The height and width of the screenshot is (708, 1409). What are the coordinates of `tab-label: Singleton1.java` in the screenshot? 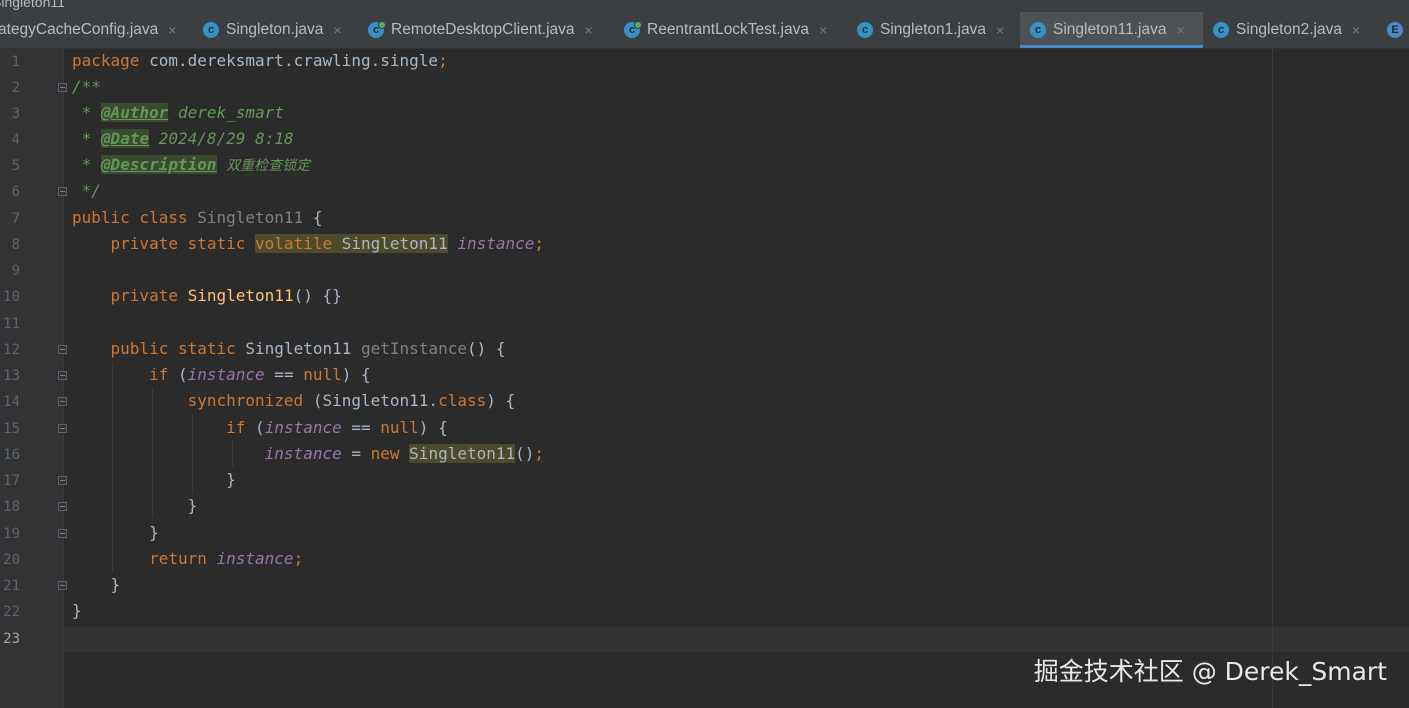 It's located at (933, 29).